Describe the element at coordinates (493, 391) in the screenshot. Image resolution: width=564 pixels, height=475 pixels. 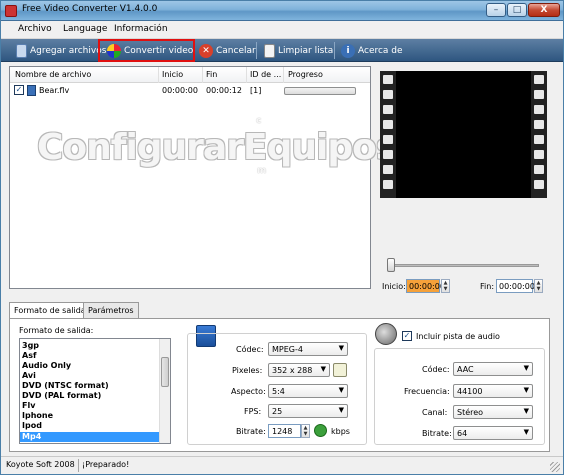
I see `frequency-select: 44100 ▼` at that location.